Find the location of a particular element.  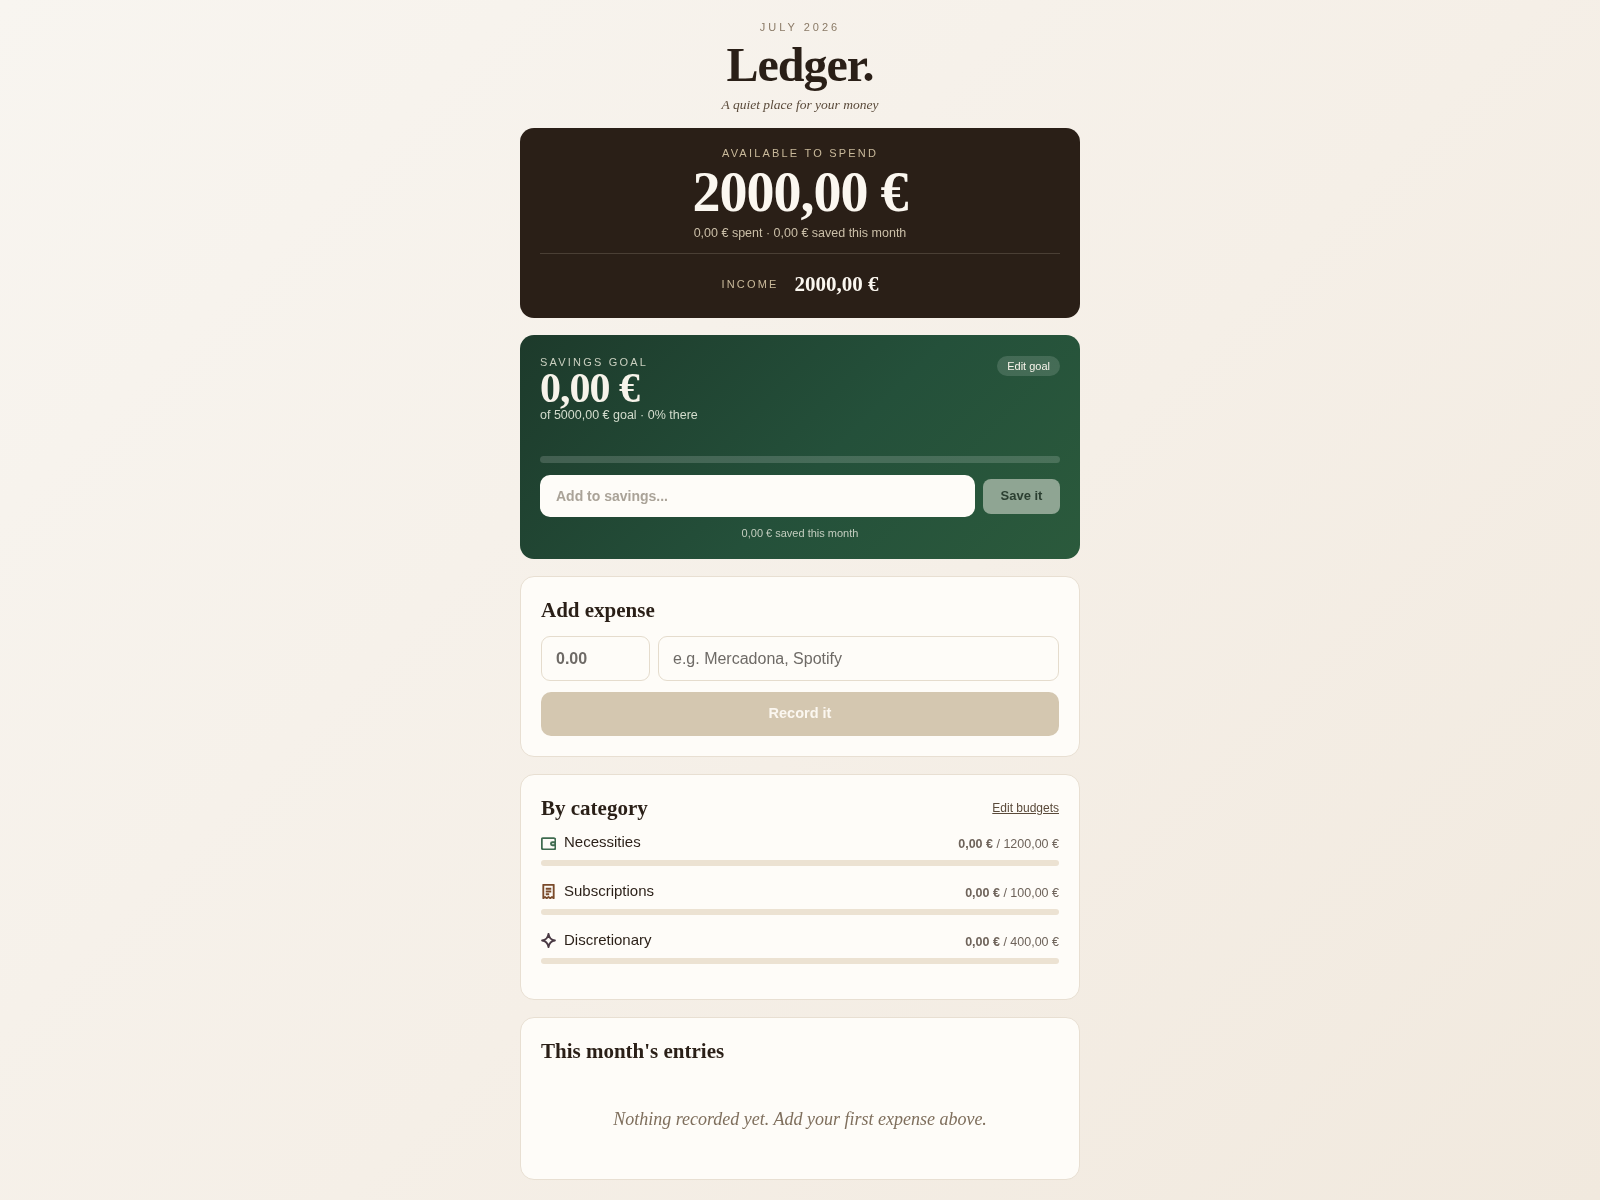

category-name: Discretionary is located at coordinates (608, 940).